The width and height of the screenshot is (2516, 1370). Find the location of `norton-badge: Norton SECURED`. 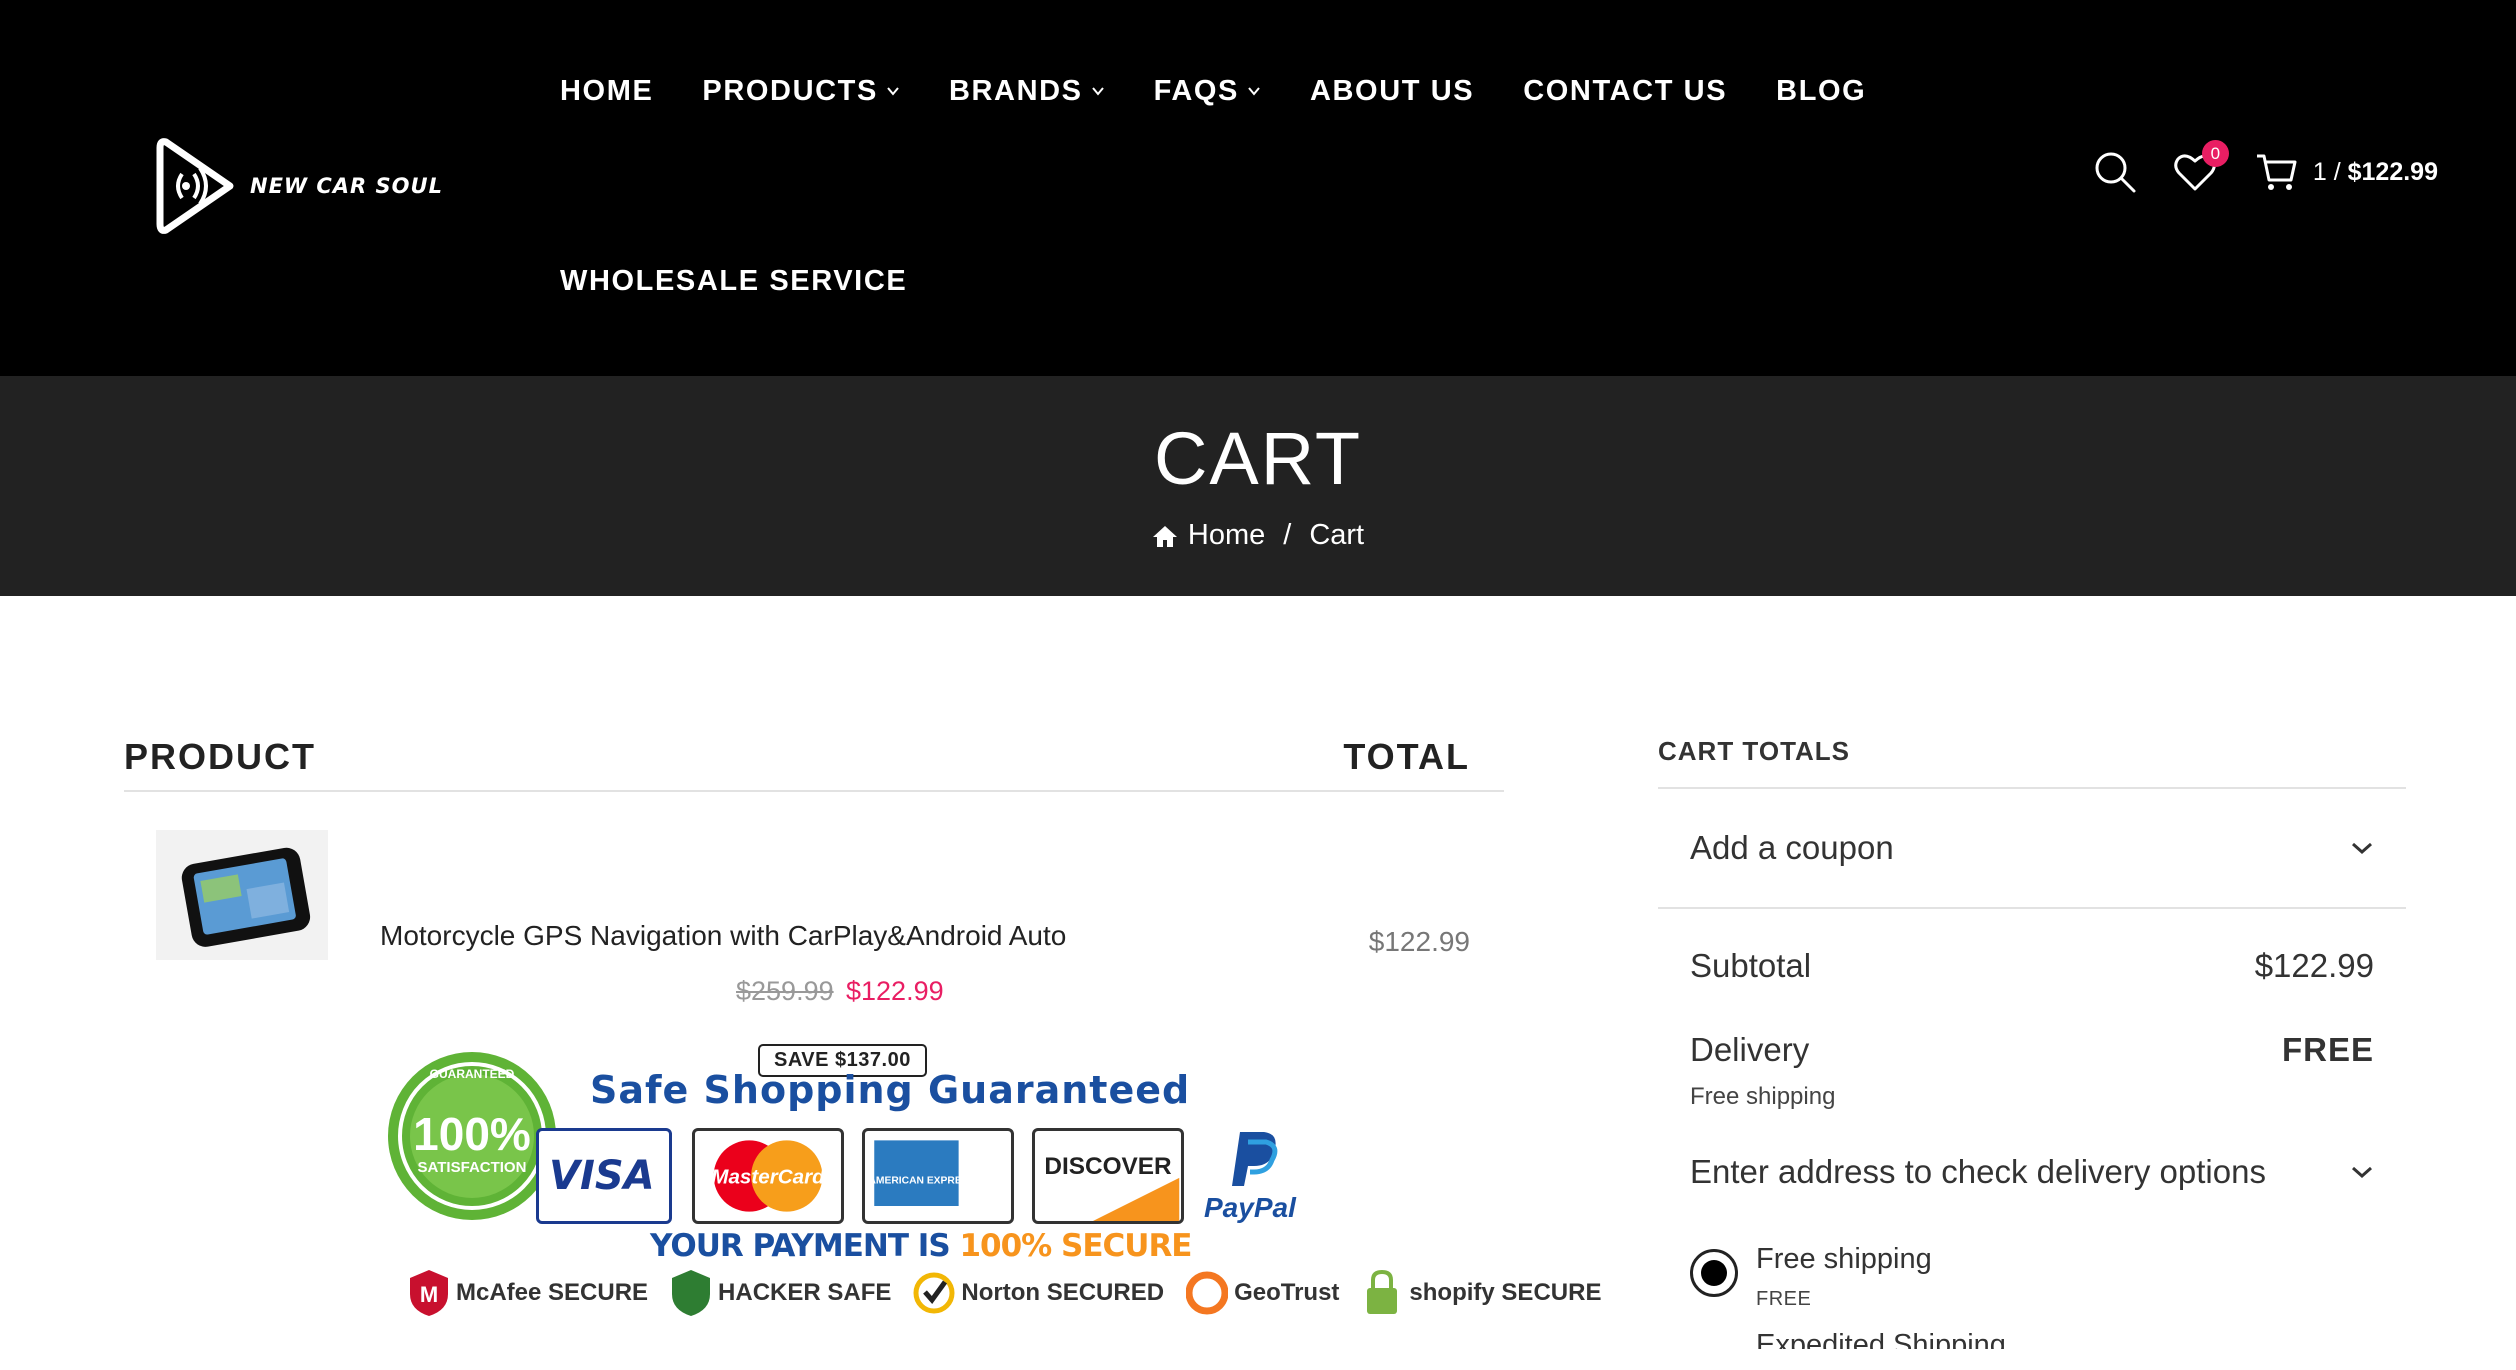

norton-badge: Norton SECURED is located at coordinates (1038, 1293).